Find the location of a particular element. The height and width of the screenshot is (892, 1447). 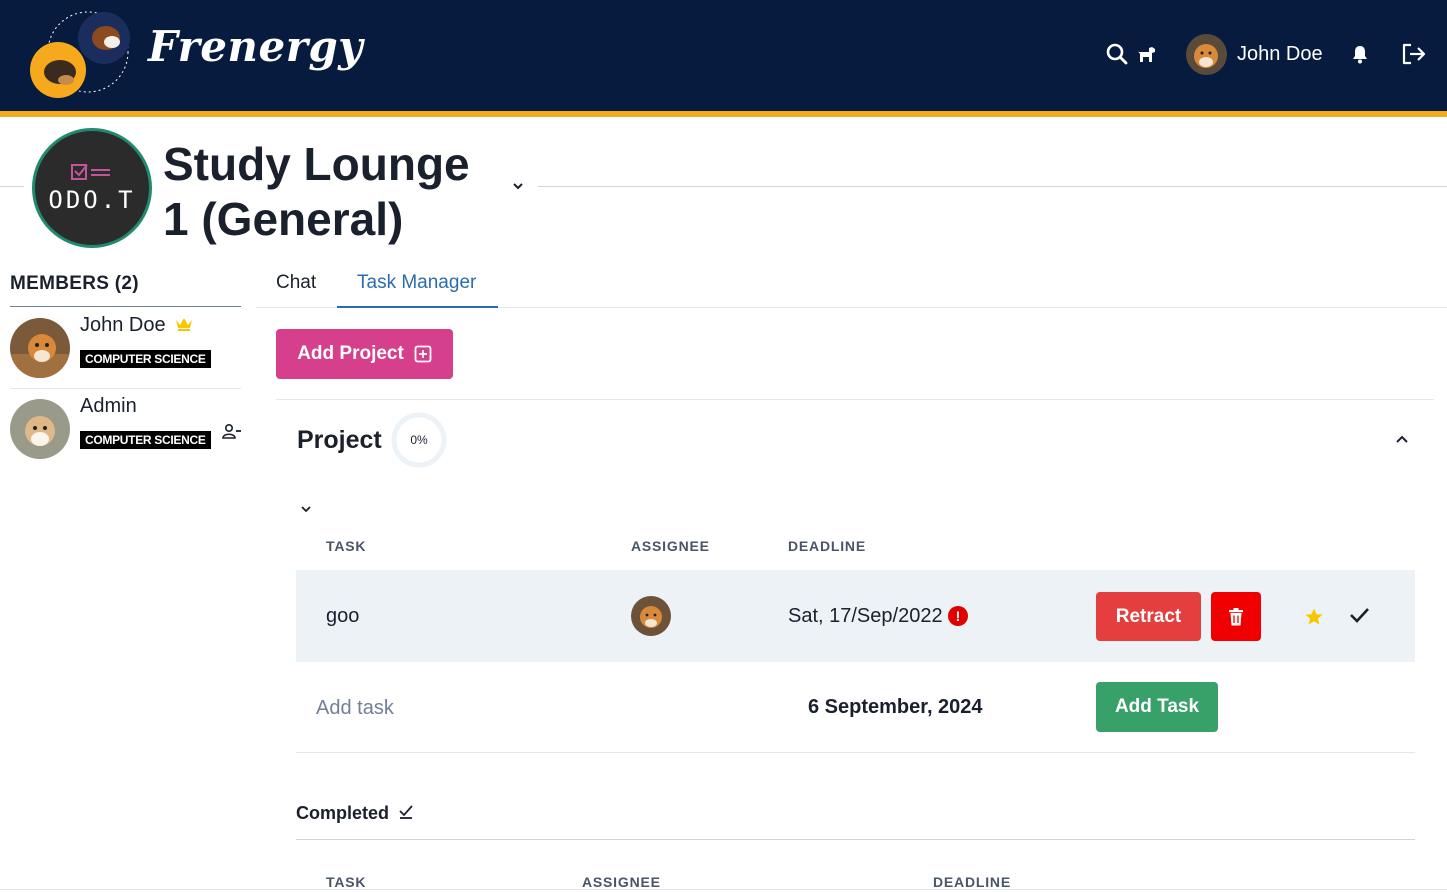

task-deadline: Sat, 17/Sep/2022 is located at coordinates (865, 616).